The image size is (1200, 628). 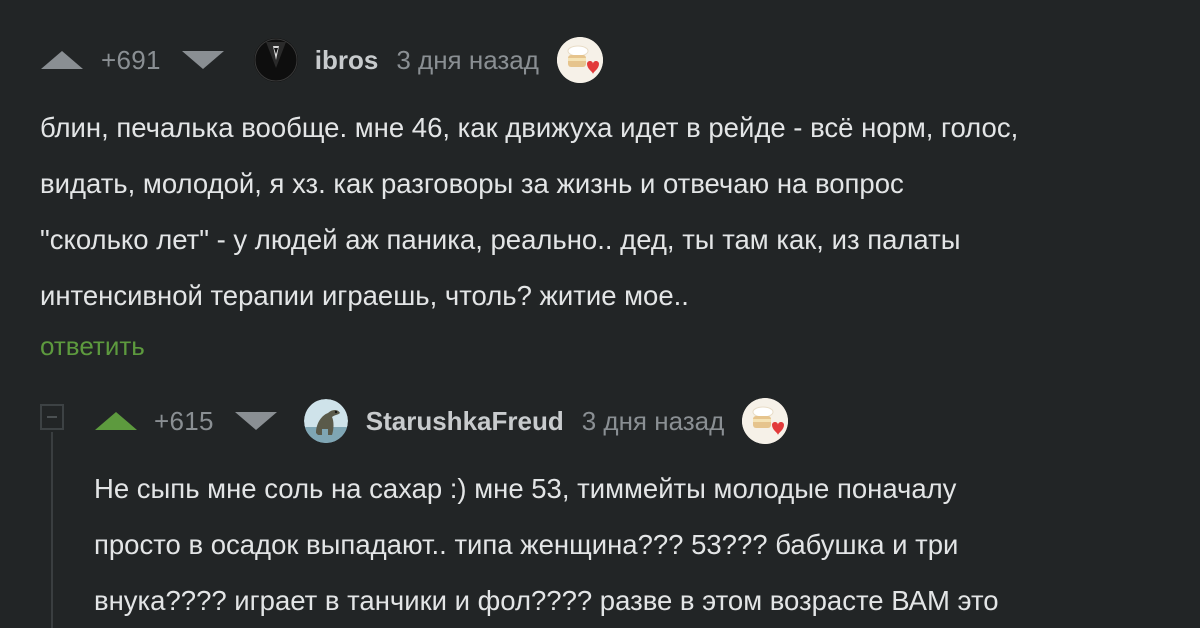 I want to click on collapse-thread-button, so click(x=52, y=417).